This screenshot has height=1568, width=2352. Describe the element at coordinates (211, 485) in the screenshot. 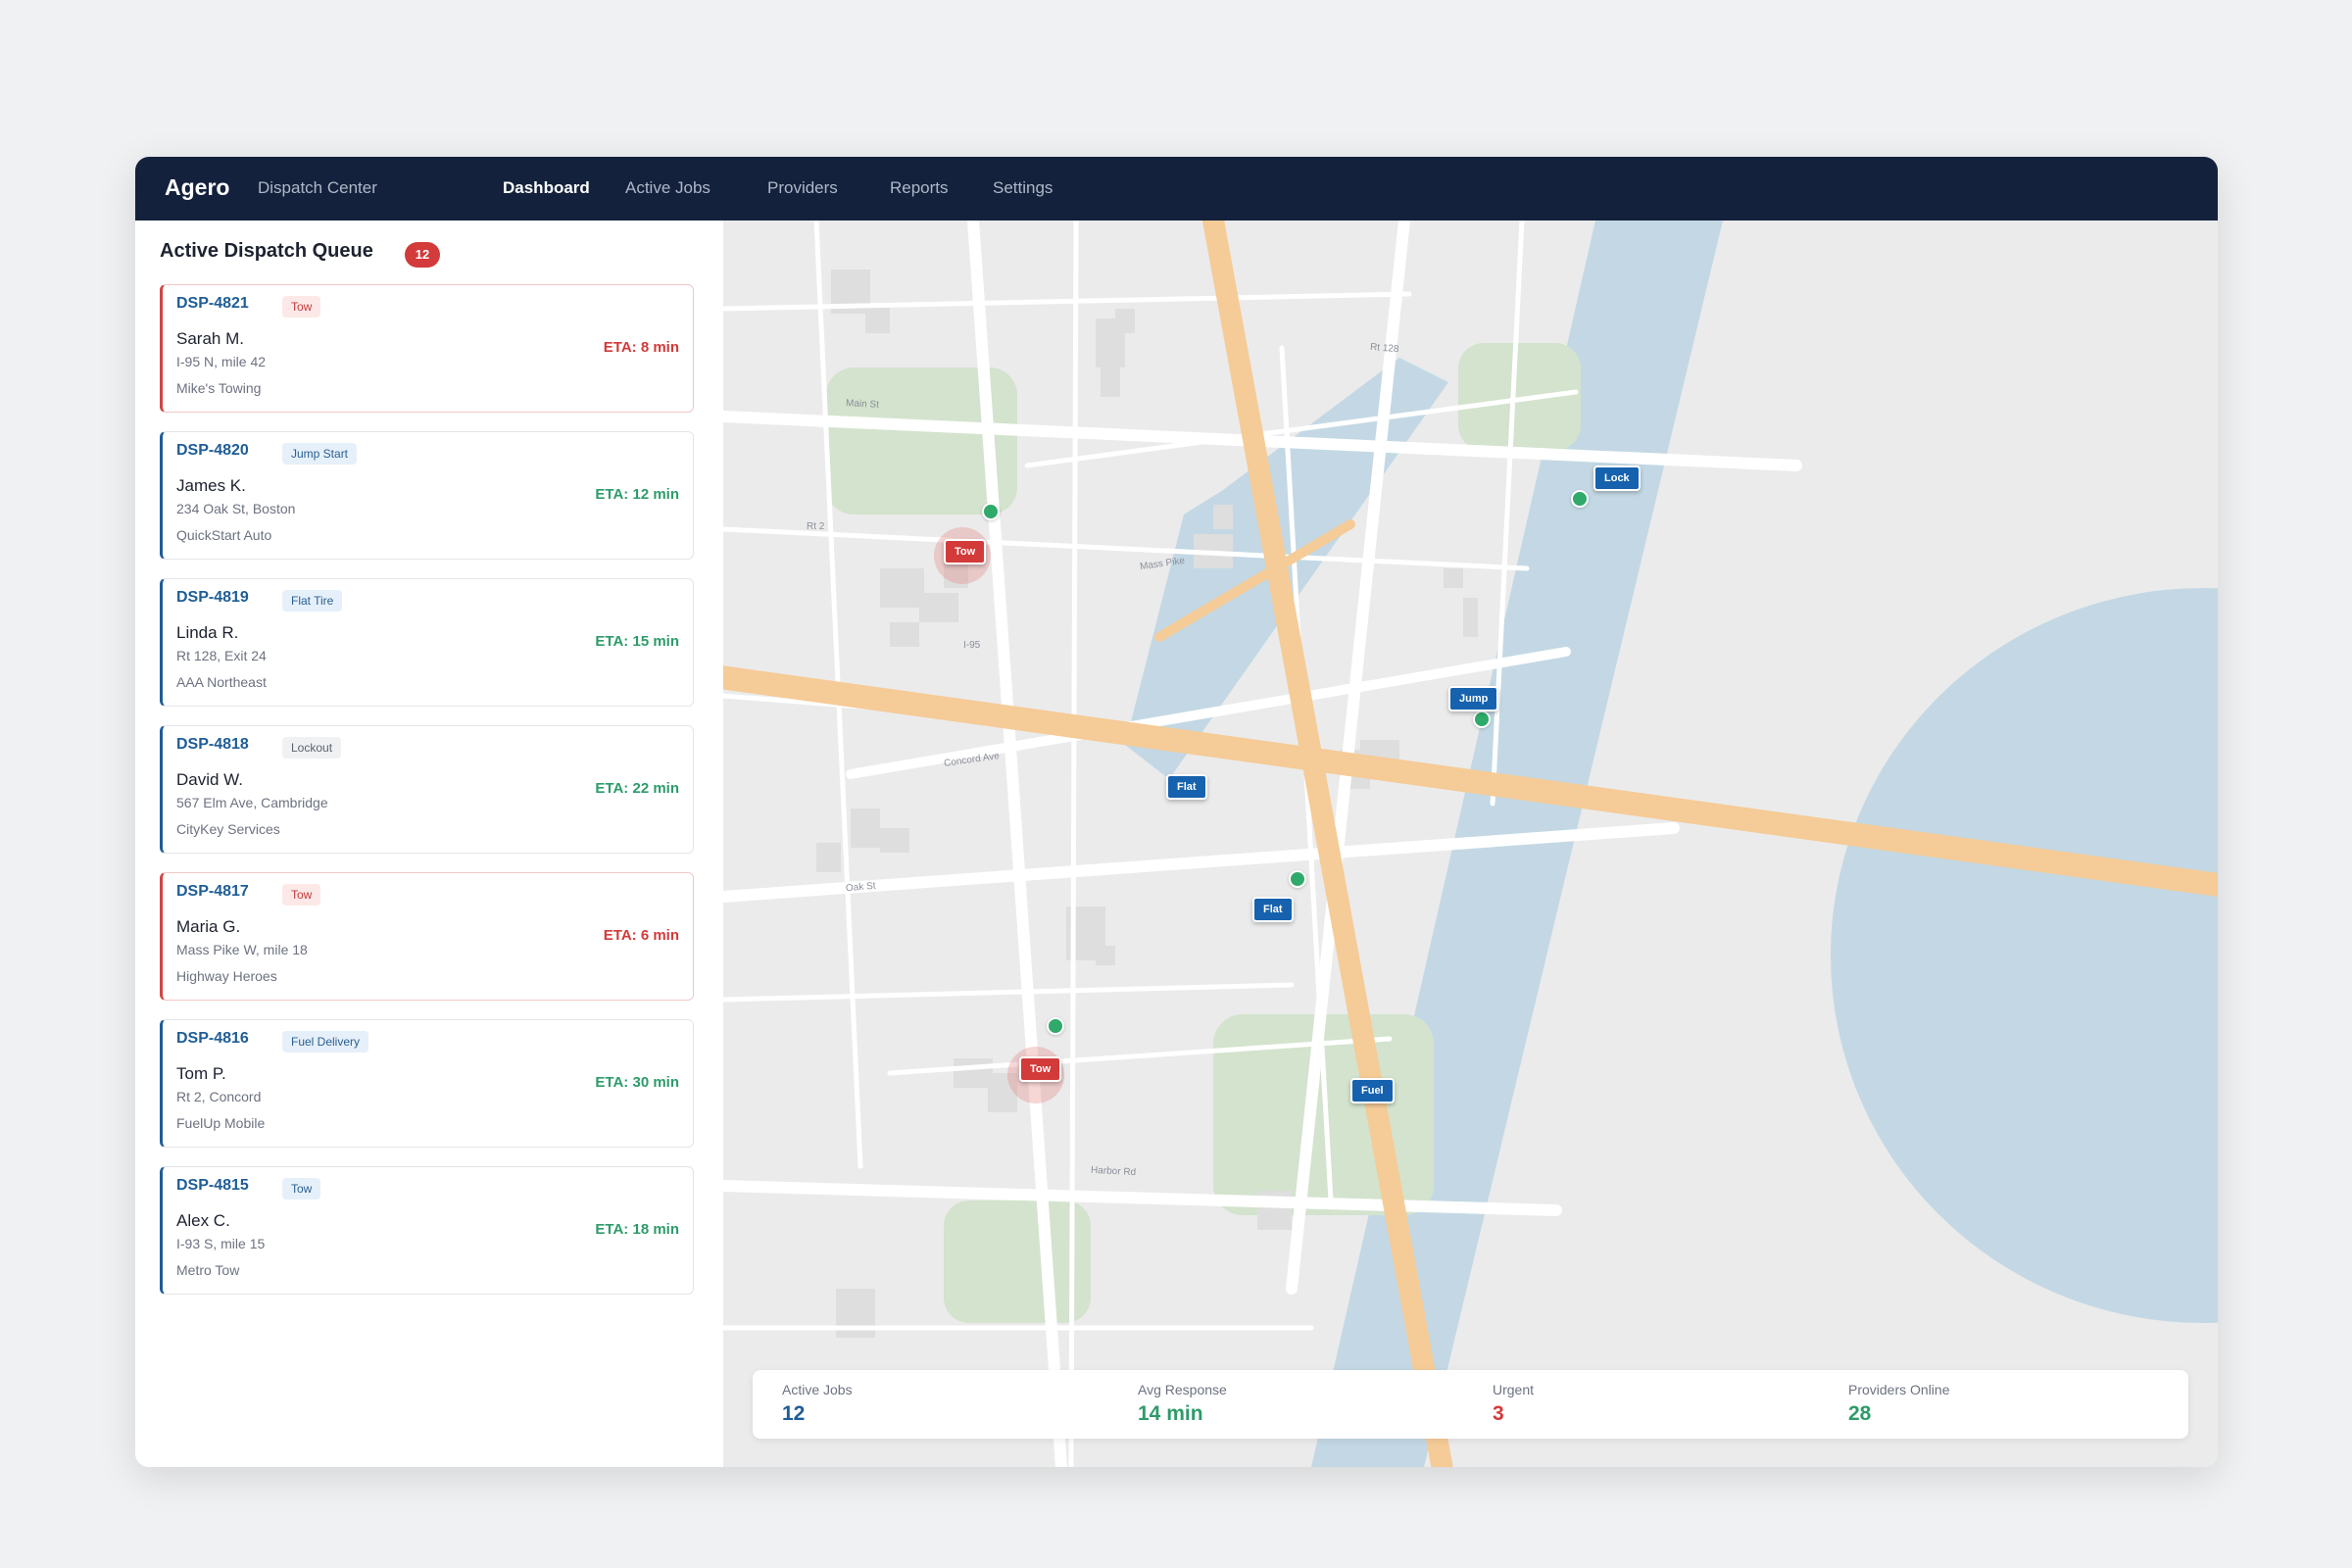

I see `customer-name: James K.` at that location.